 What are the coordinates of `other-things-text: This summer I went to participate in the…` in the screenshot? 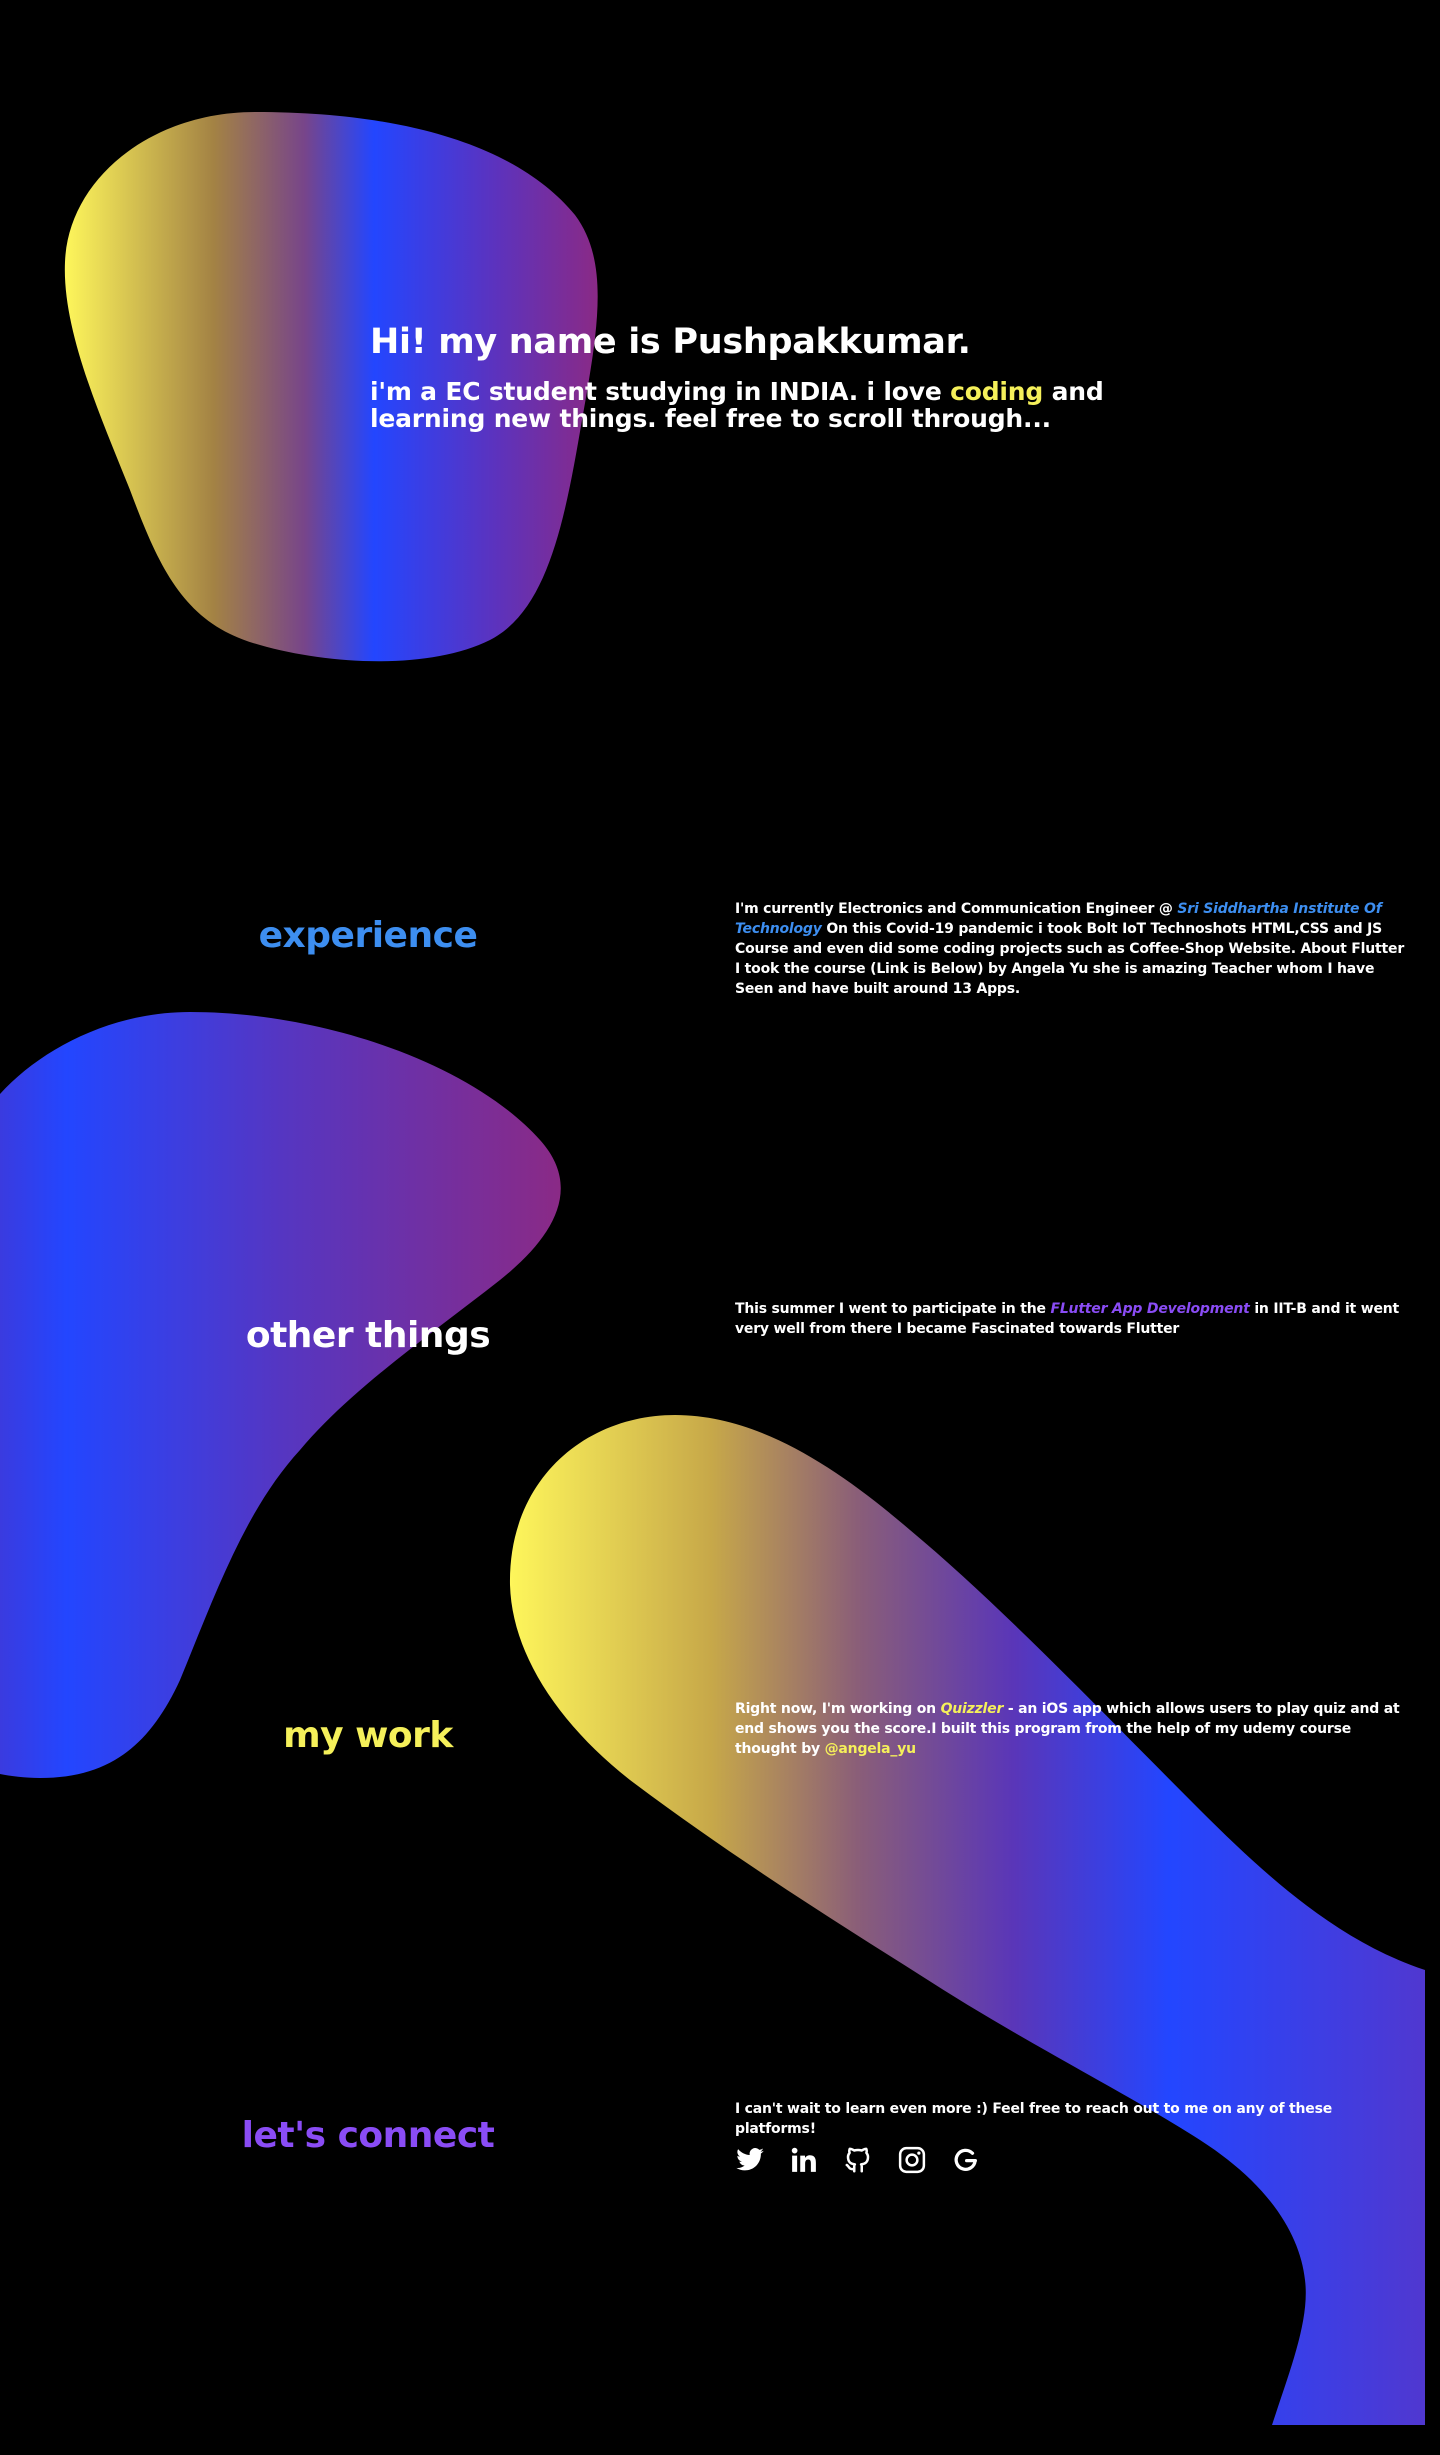 It's located at (1072, 1319).